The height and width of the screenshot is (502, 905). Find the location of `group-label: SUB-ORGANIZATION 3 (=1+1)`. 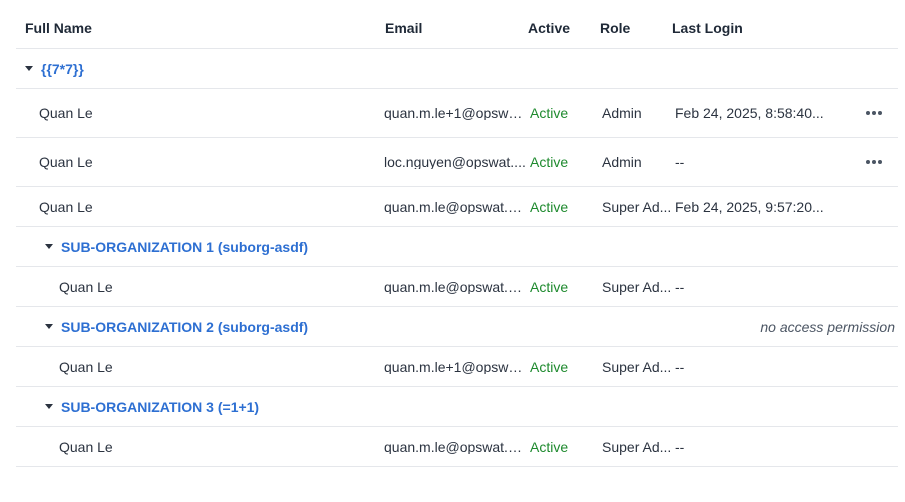

group-label: SUB-ORGANIZATION 3 (=1+1) is located at coordinates (160, 406).